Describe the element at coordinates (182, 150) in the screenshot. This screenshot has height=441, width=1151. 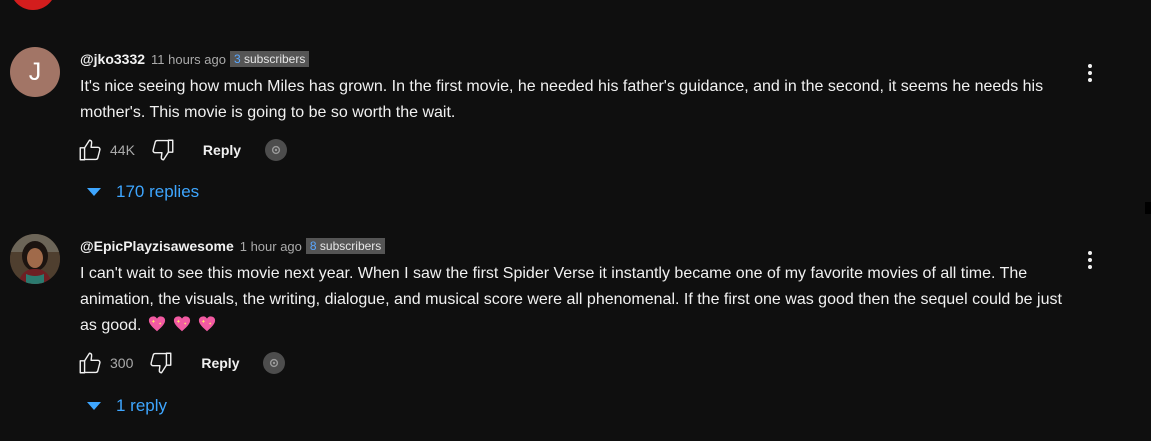
I see `comment-actions: 44K Reply` at that location.